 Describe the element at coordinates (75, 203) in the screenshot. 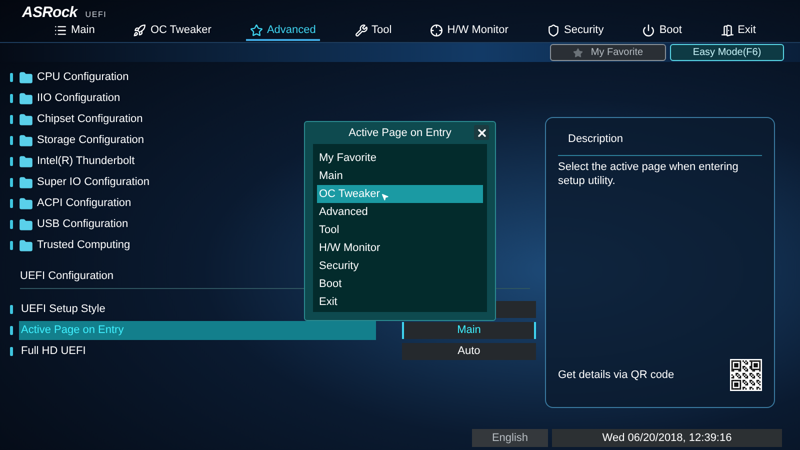

I see `menu-item: ACPI Configuration` at that location.